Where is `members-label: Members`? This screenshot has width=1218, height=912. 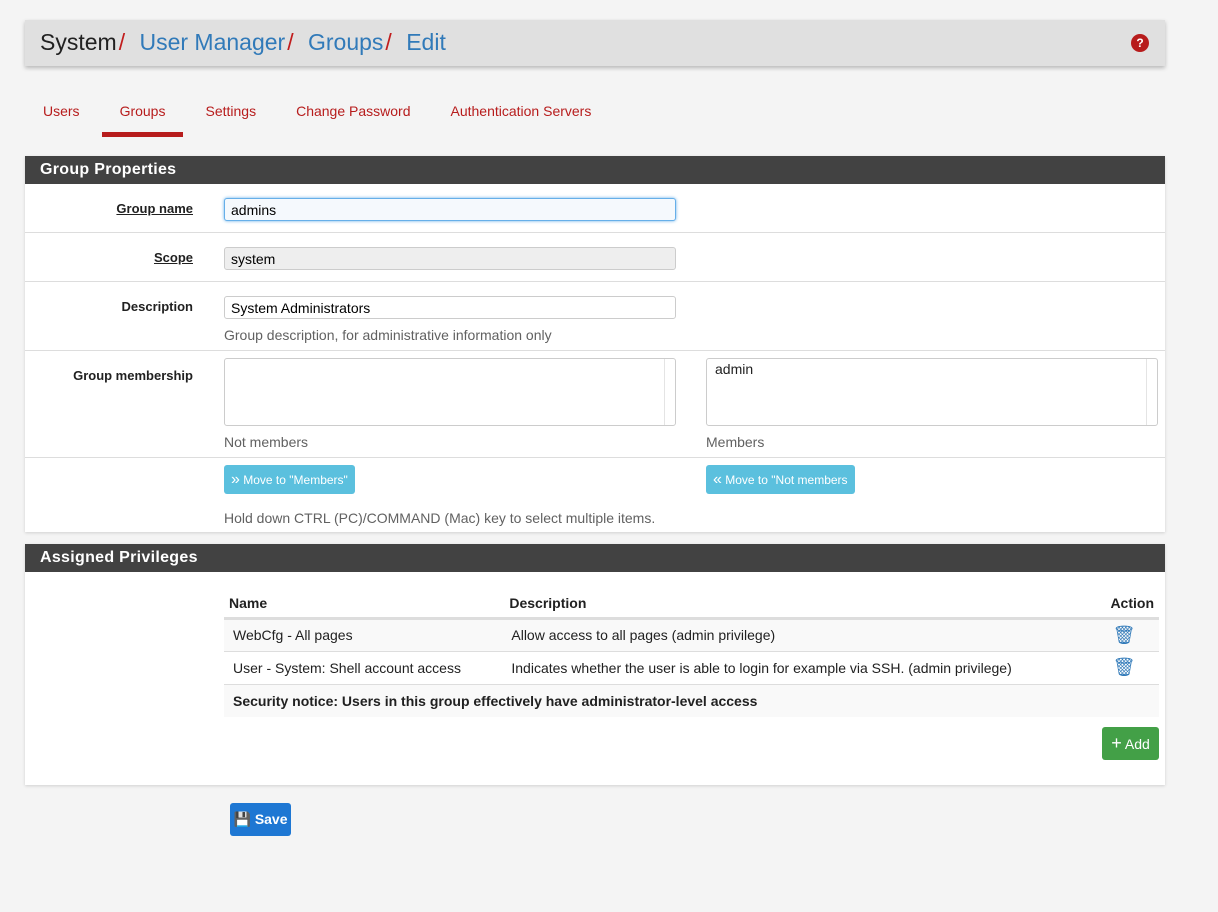
members-label: Members is located at coordinates (735, 442).